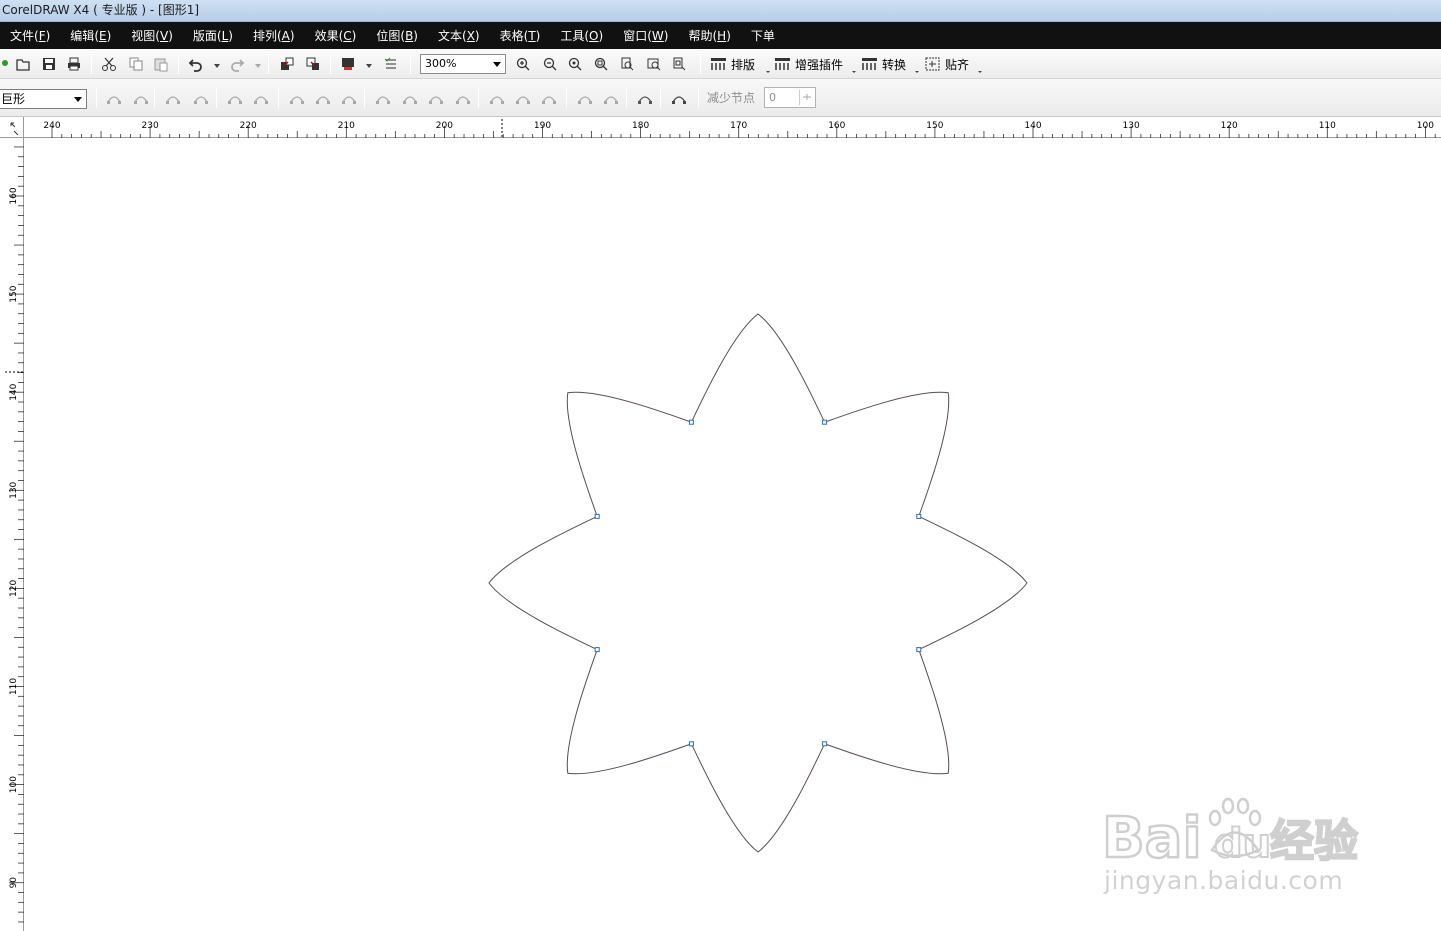 This screenshot has height=931, width=1441. What do you see at coordinates (549, 98) in the screenshot?
I see `align-nodes-icon` at bounding box center [549, 98].